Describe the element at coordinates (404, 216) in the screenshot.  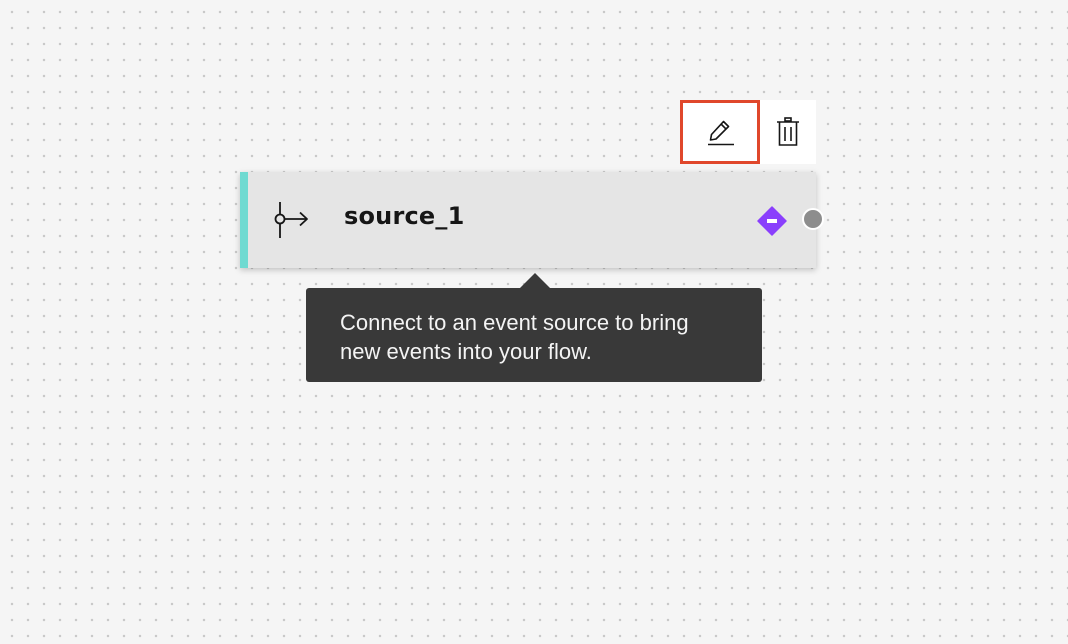
I see `node-title: source_1` at that location.